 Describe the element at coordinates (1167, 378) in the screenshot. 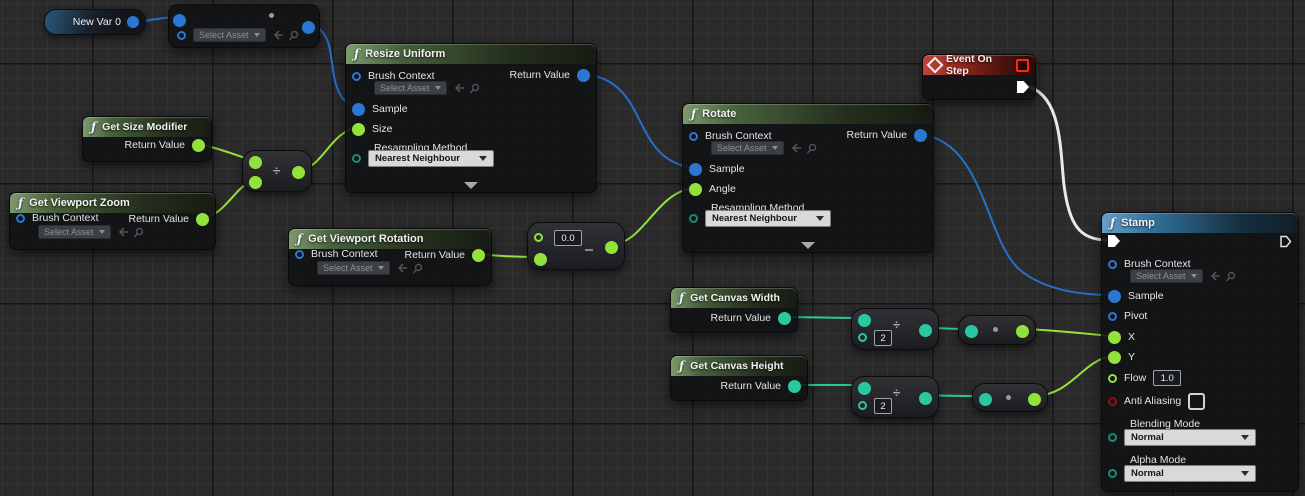

I see `flow-value-box: 1.0` at that location.